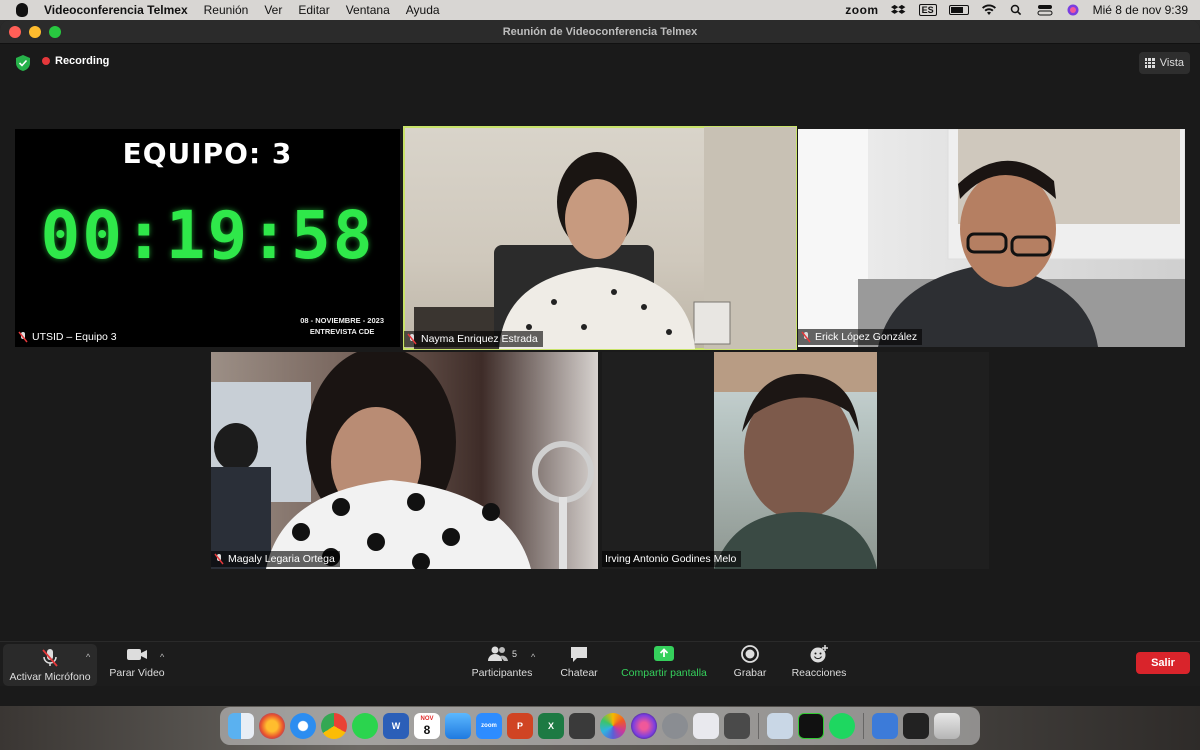  What do you see at coordinates (1045, 10) in the screenshot?
I see `control-center-icon` at bounding box center [1045, 10].